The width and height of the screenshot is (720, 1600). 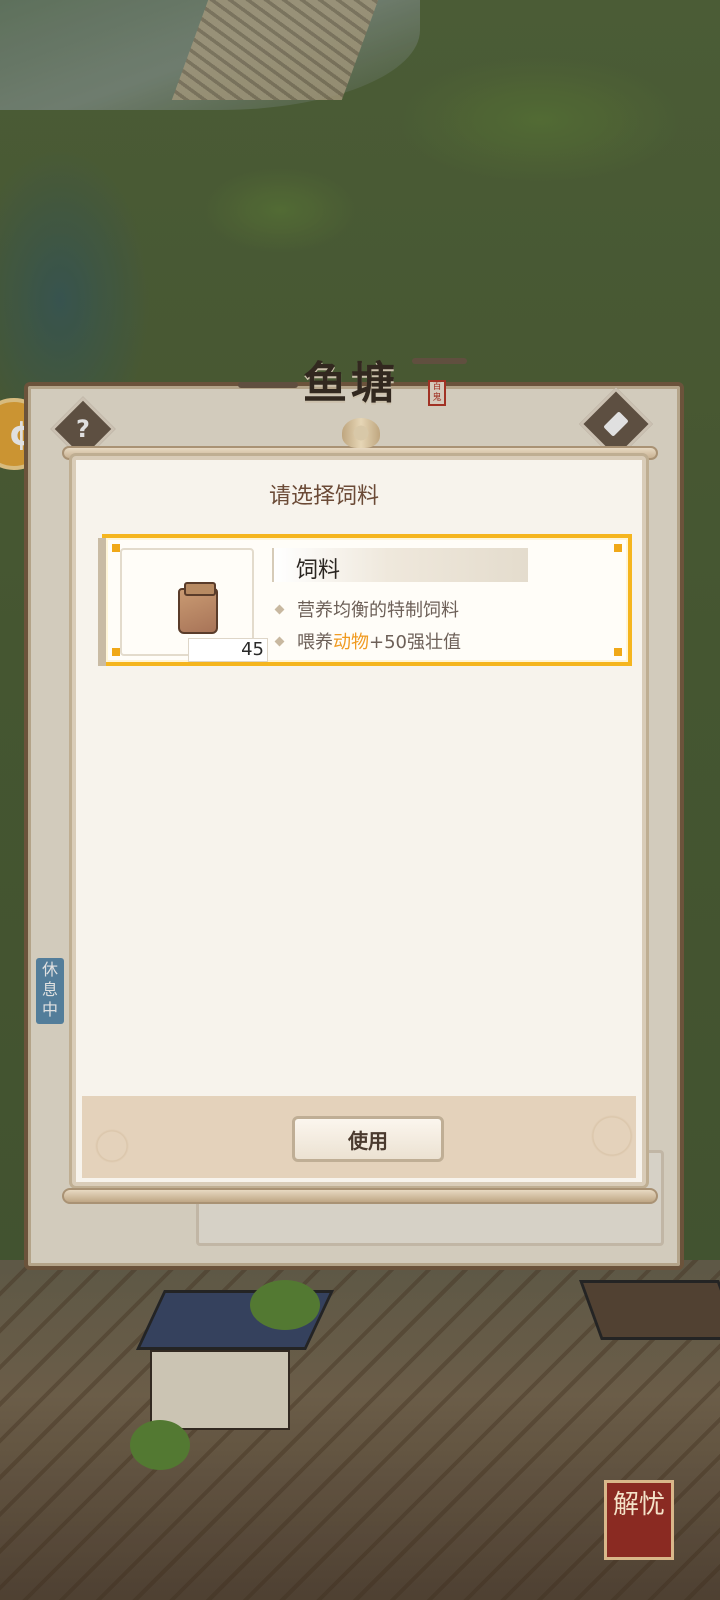 I want to click on effect-prefix: 喂养, so click(x=315, y=642).